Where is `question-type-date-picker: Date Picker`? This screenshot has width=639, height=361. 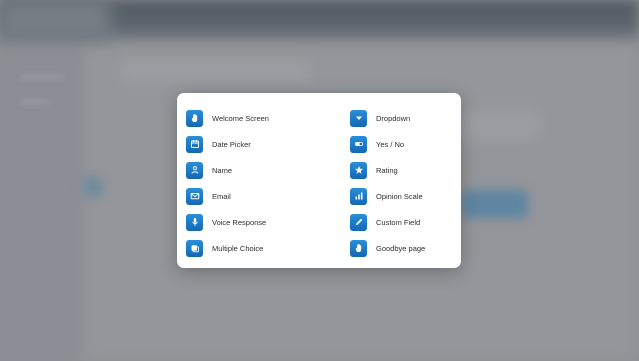 question-type-date-picker: Date Picker is located at coordinates (268, 144).